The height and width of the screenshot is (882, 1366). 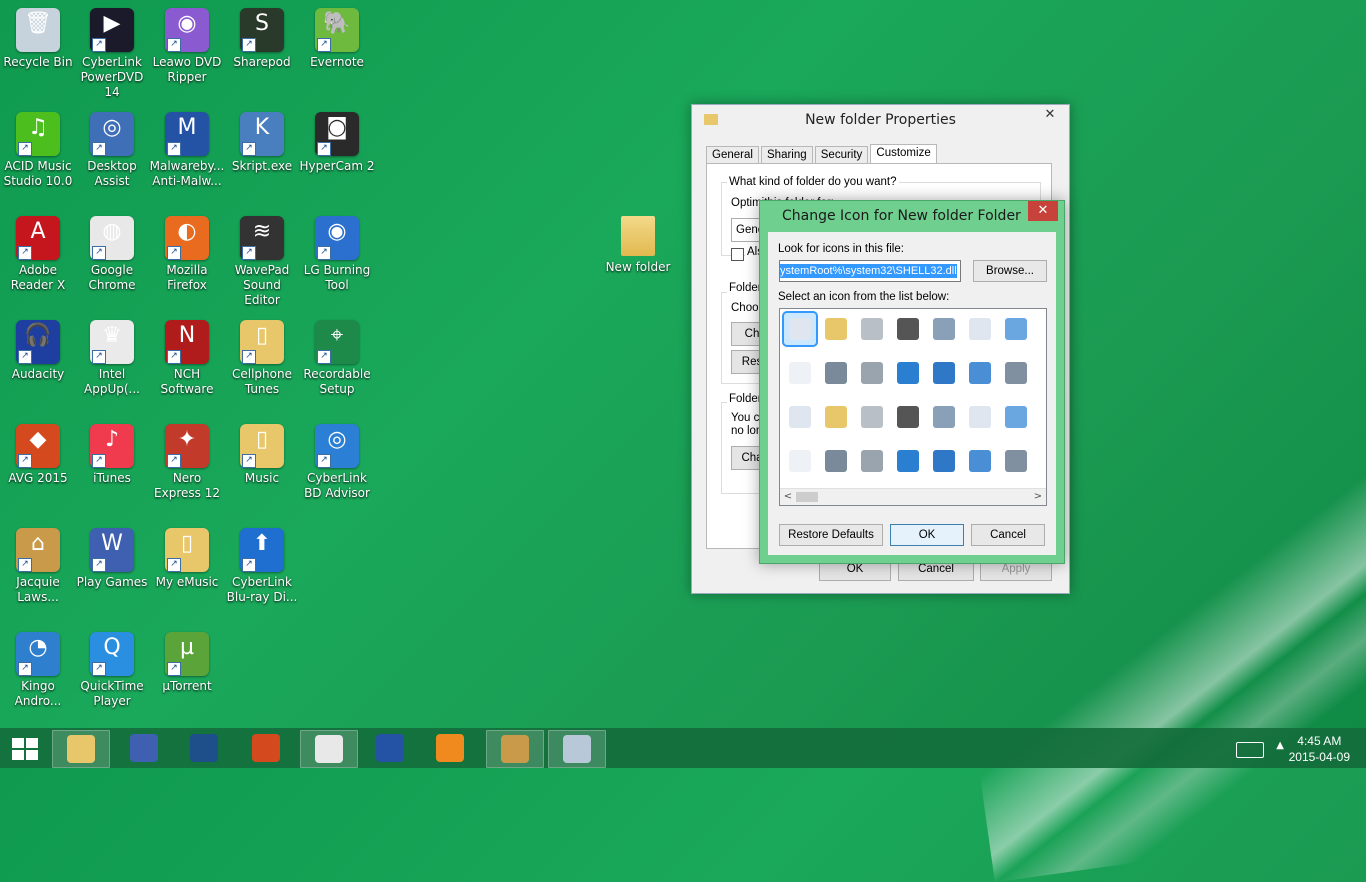 I want to click on desktop-icon: ◉ ↗ Leawo DVD Ripper, so click(x=187, y=42).